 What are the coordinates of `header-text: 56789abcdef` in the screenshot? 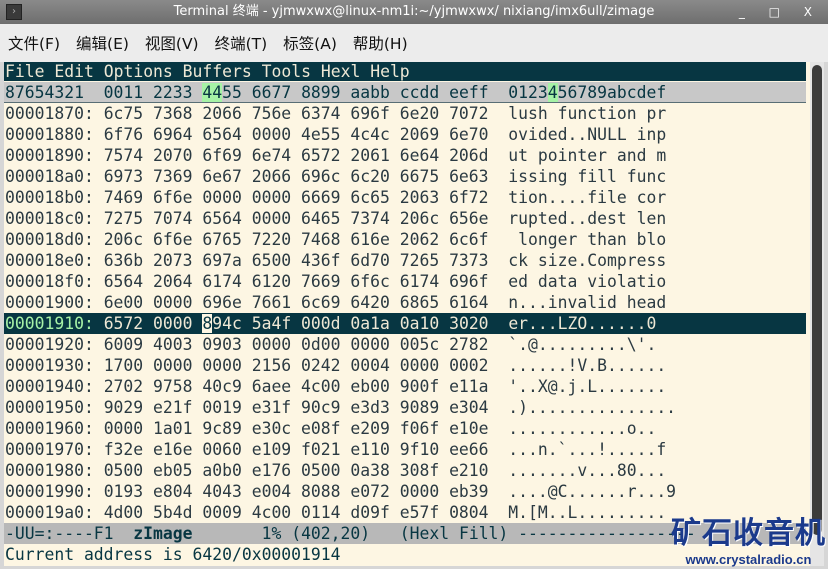 It's located at (612, 92).